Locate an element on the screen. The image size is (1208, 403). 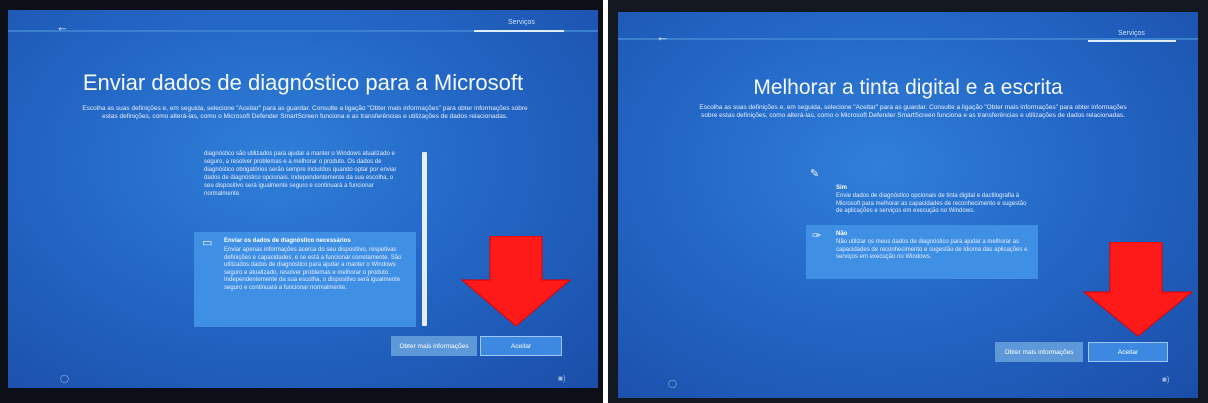
diagnostic-icon: ▭ is located at coordinates (207, 243).